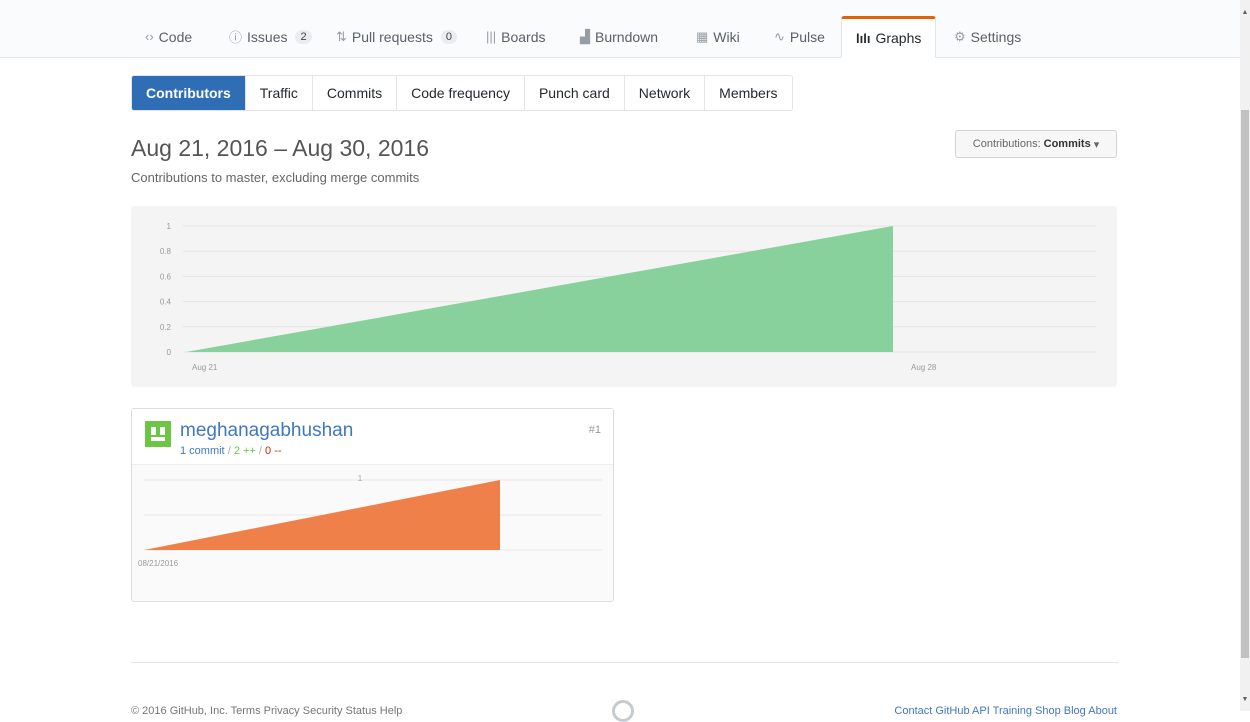 This screenshot has height=722, width=1250. What do you see at coordinates (748, 93) in the screenshot?
I see `subnav-members: Members` at bounding box center [748, 93].